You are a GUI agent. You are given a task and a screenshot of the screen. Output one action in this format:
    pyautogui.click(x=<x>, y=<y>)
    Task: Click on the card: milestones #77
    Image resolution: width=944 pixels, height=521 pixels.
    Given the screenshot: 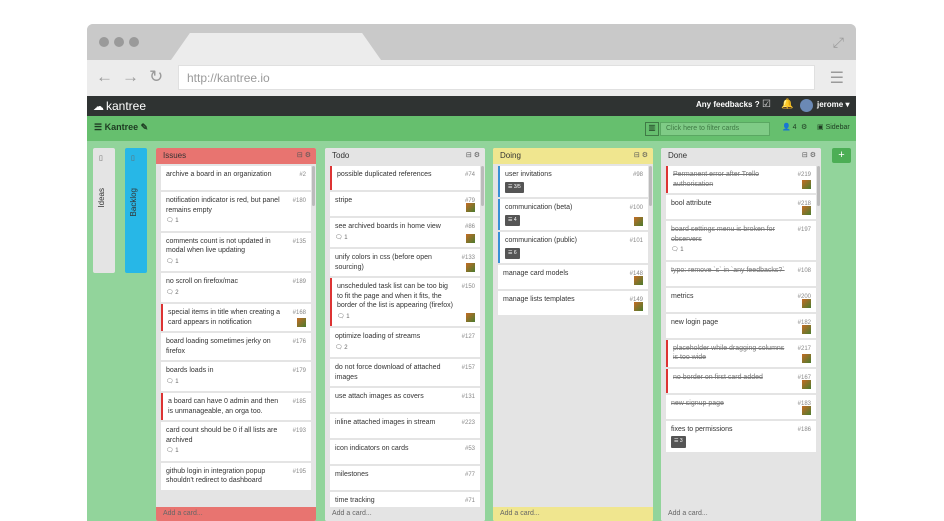 What is the action you would take?
    pyautogui.click(x=405, y=478)
    